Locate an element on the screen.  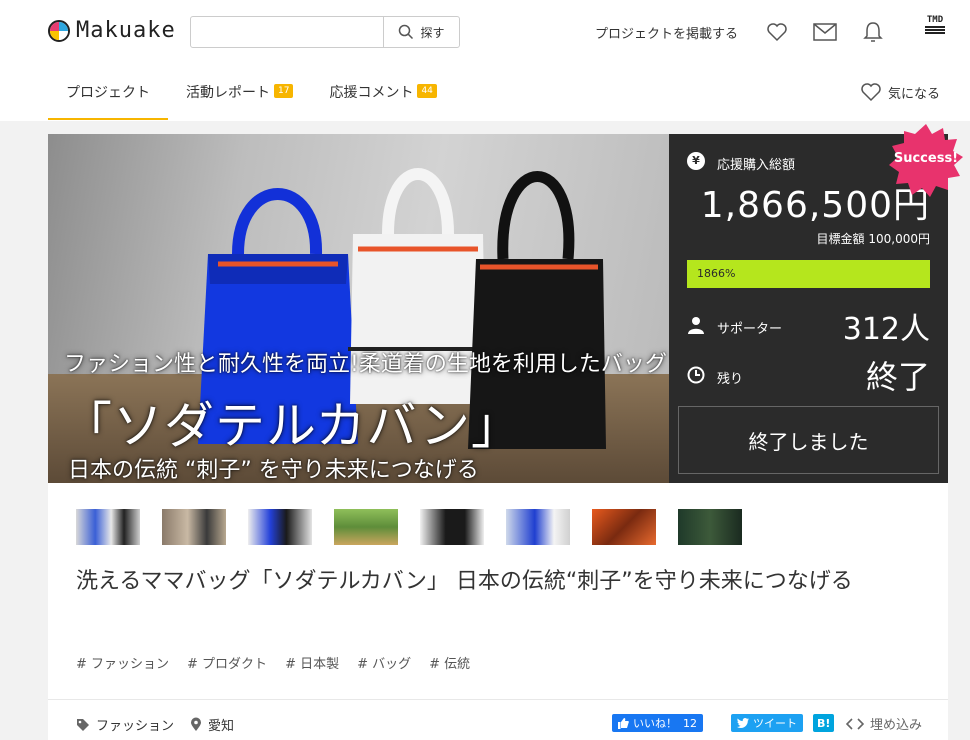
tag-product: # プロダクト is located at coordinates (227, 662).